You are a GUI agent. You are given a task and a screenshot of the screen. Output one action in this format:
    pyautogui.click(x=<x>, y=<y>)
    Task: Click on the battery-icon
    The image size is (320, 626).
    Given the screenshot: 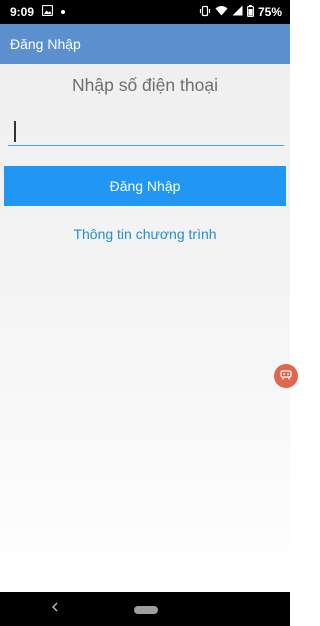 What is the action you would take?
    pyautogui.click(x=250, y=12)
    